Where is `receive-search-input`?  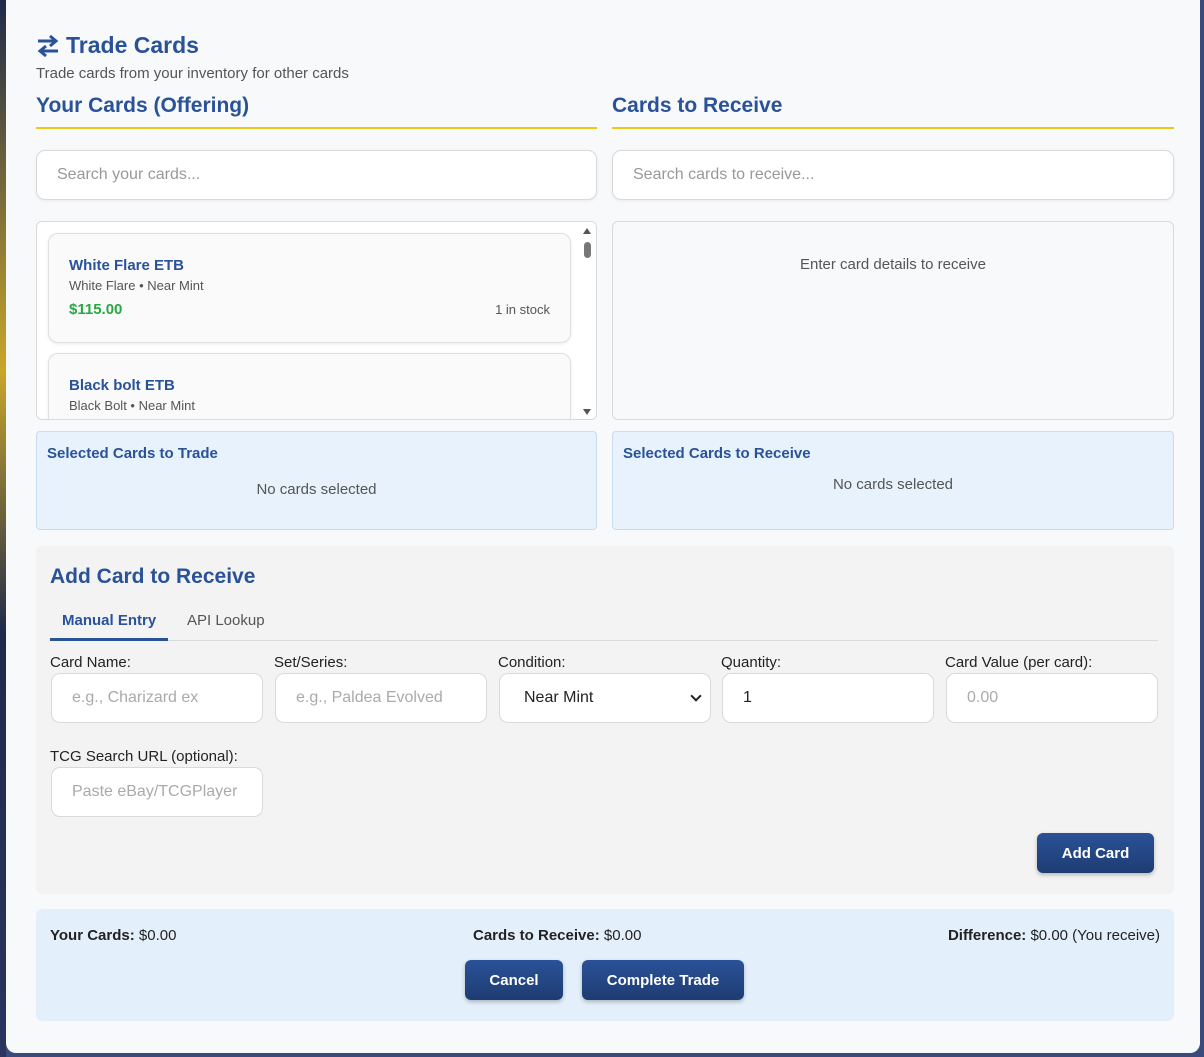
receive-search-input is located at coordinates (893, 175).